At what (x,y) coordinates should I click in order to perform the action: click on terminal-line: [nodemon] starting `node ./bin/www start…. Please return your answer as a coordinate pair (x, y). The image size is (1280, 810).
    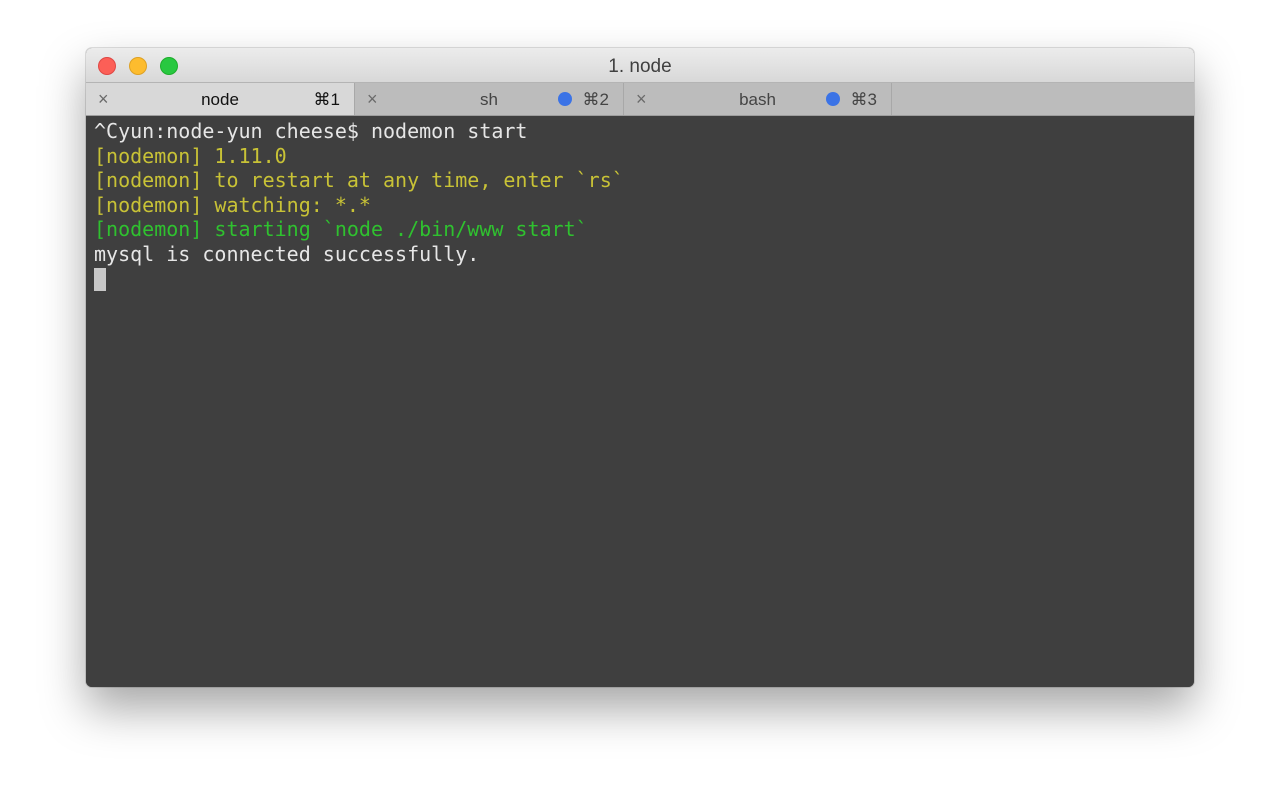
    Looking at the image, I should click on (341, 229).